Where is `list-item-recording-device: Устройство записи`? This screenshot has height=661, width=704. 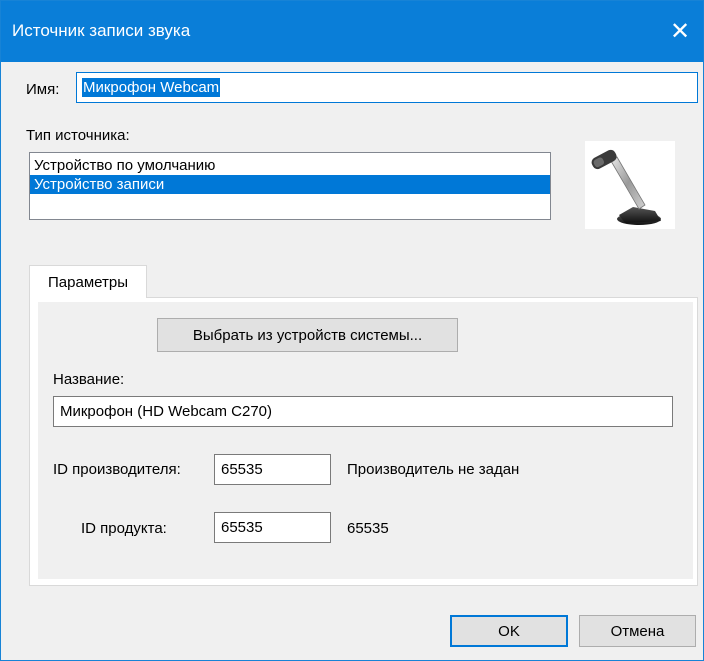 list-item-recording-device: Устройство записи is located at coordinates (290, 184).